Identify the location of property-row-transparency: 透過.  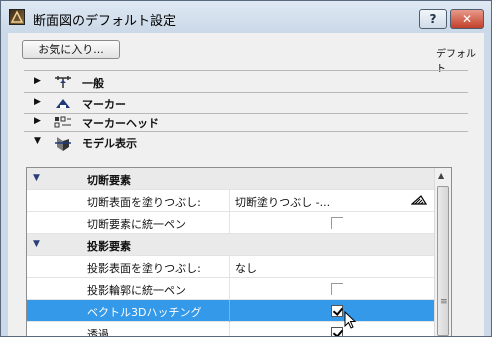
(239, 329).